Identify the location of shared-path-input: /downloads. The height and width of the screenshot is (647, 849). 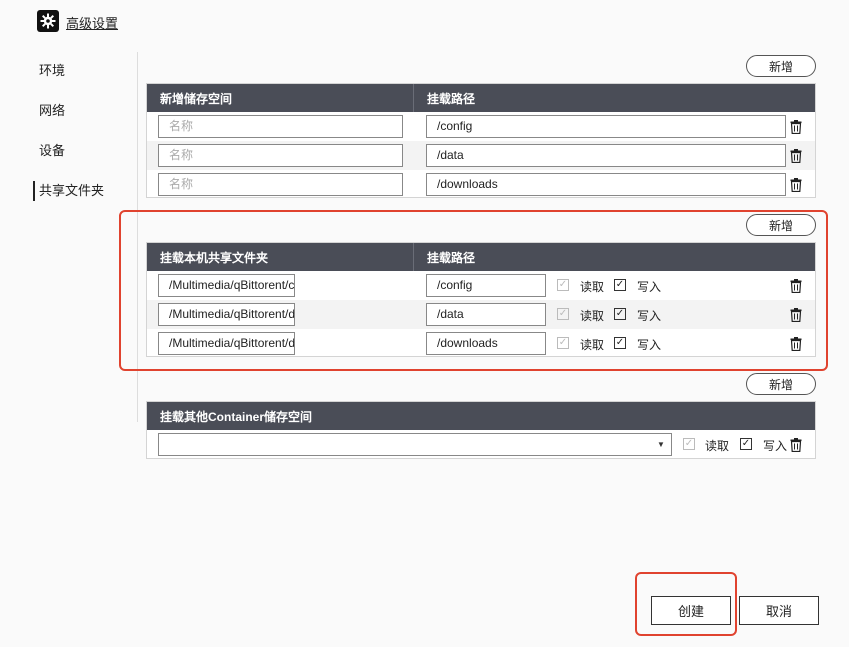
(486, 343).